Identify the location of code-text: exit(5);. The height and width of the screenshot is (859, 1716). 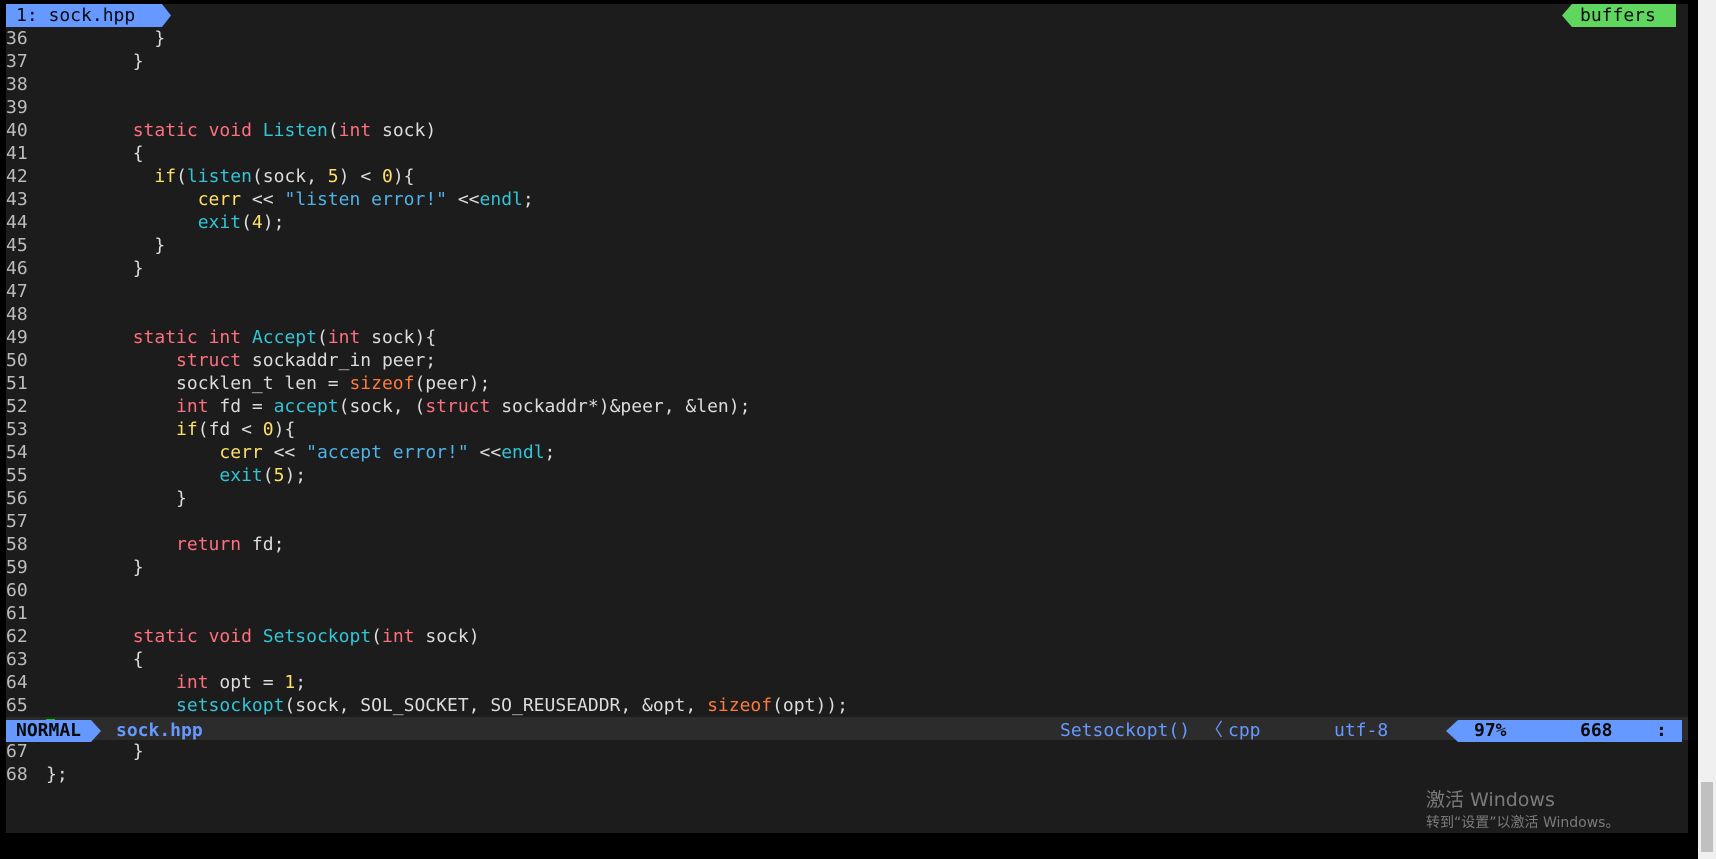
(263, 475).